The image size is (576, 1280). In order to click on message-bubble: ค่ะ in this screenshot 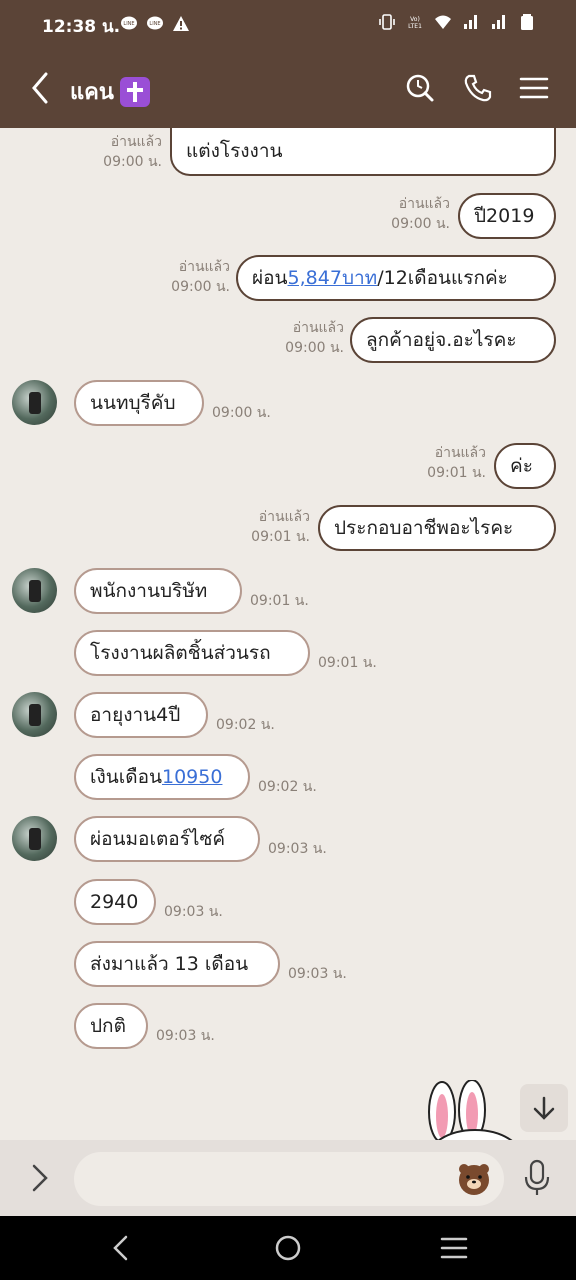, I will do `click(525, 466)`.